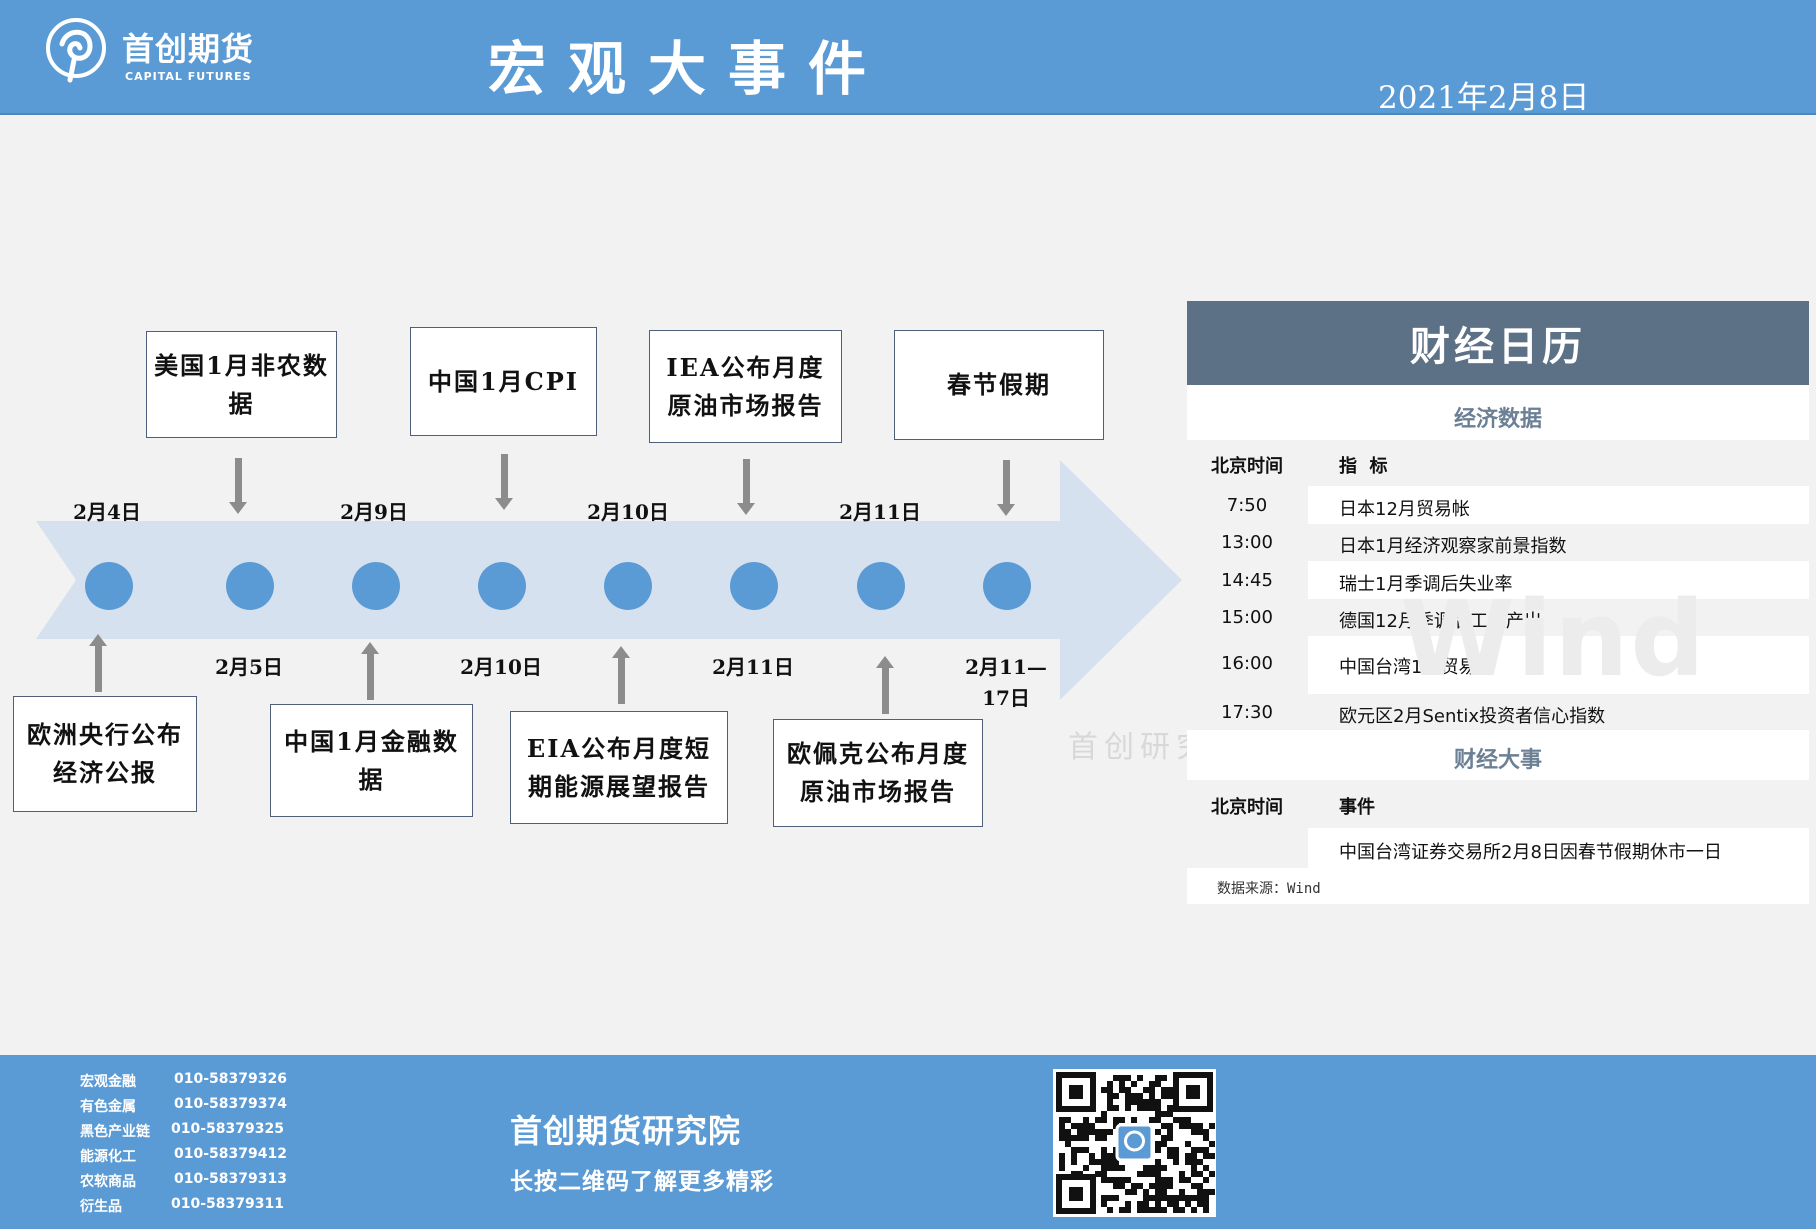 This screenshot has height=1229, width=1816. What do you see at coordinates (619, 767) in the screenshot?
I see `event-box-eia: EIA公布月度短期能源展望报告` at bounding box center [619, 767].